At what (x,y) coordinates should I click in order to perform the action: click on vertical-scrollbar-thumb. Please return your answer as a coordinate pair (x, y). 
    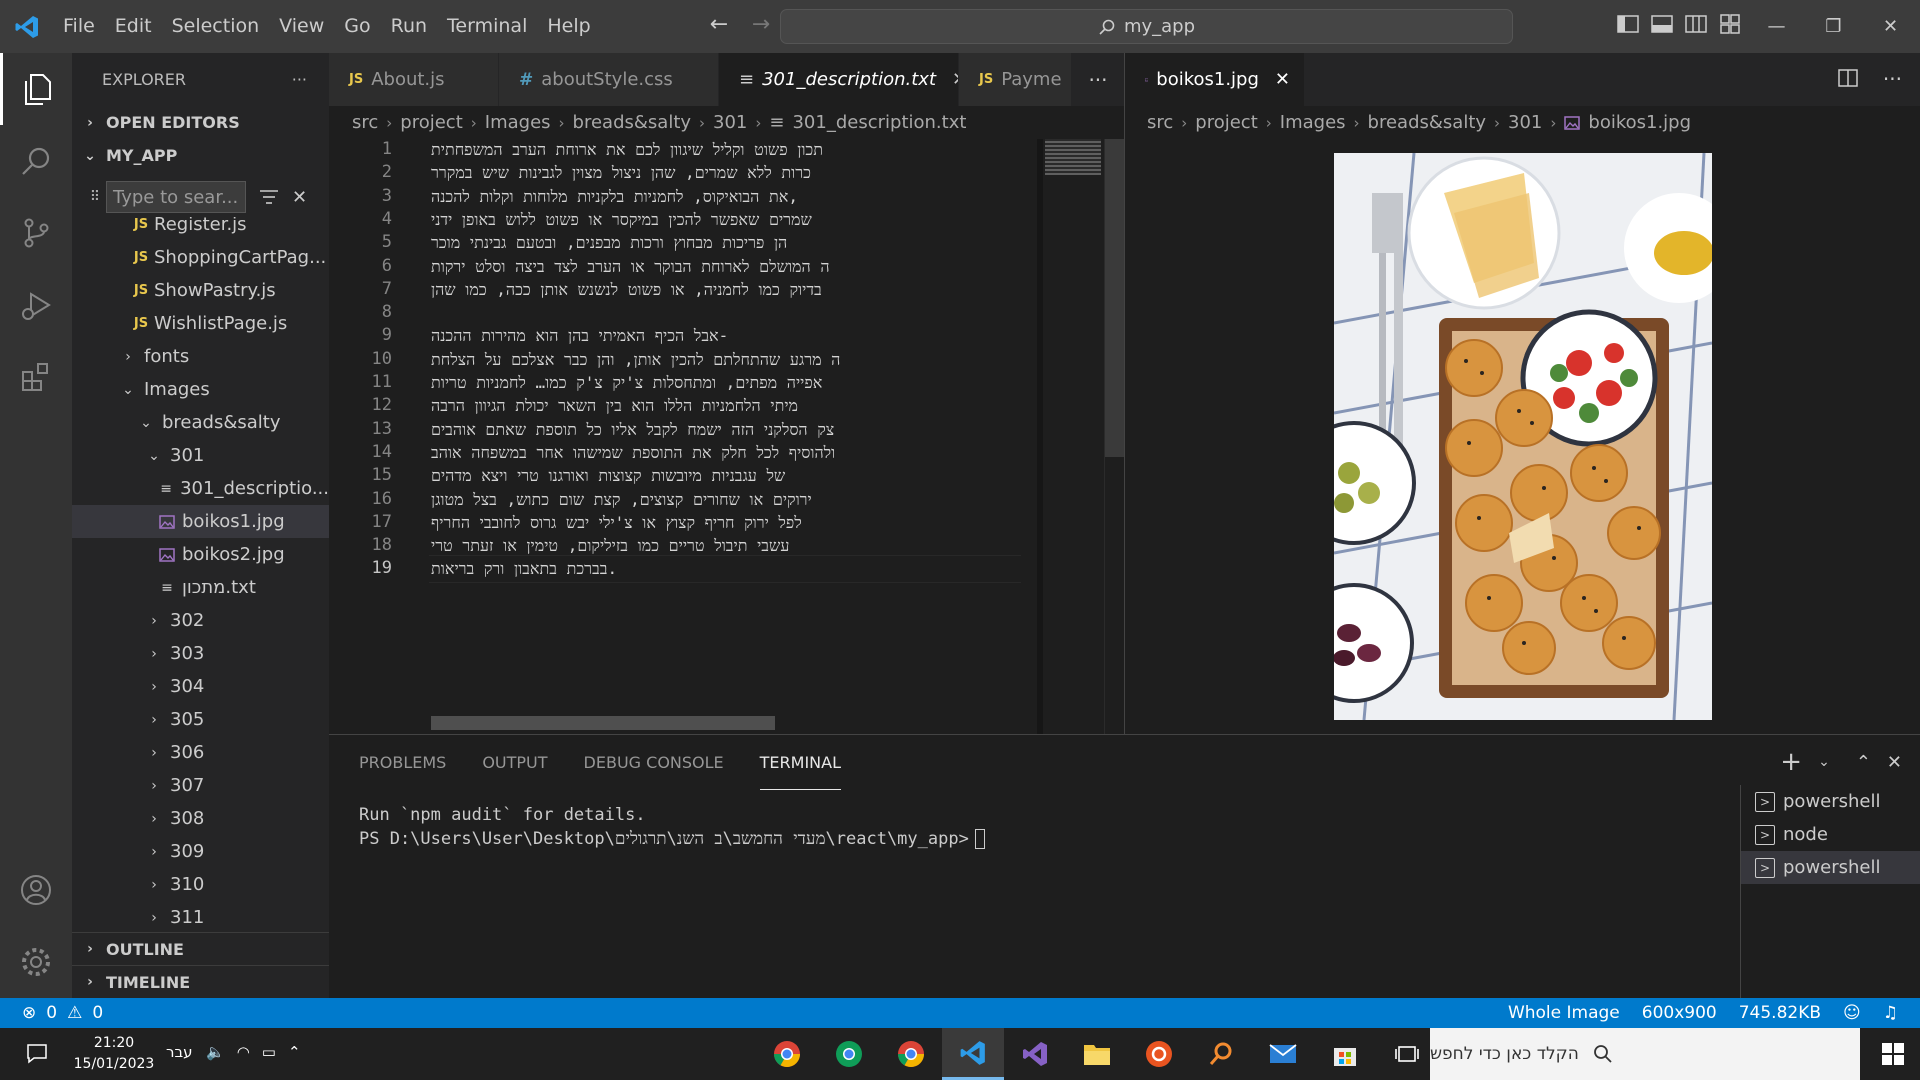
    Looking at the image, I should click on (1114, 298).